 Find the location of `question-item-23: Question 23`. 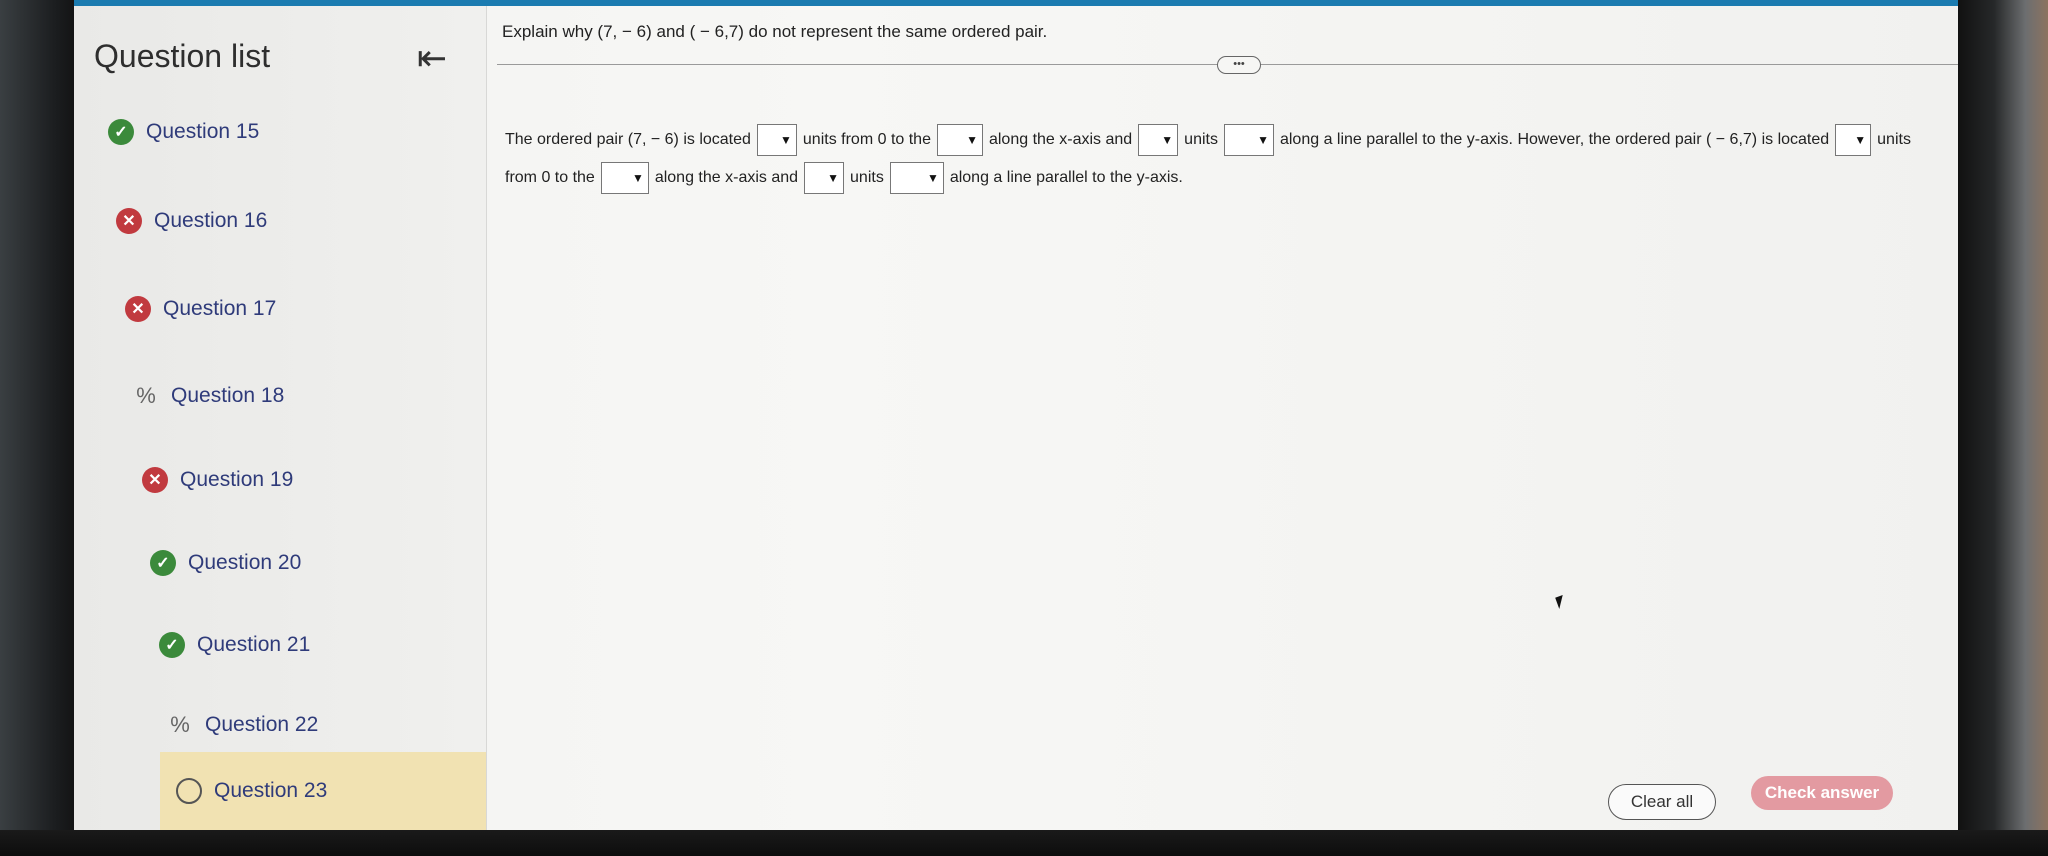

question-item-23: Question 23 is located at coordinates (323, 791).